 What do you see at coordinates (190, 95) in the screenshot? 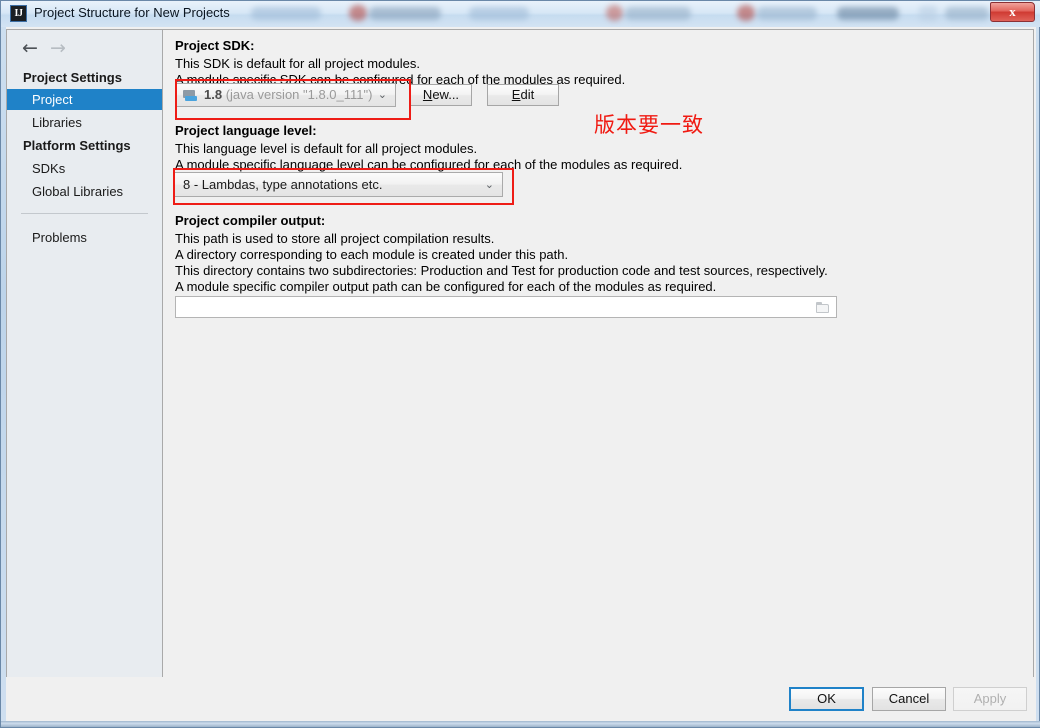
I see `sdk-module-icon` at bounding box center [190, 95].